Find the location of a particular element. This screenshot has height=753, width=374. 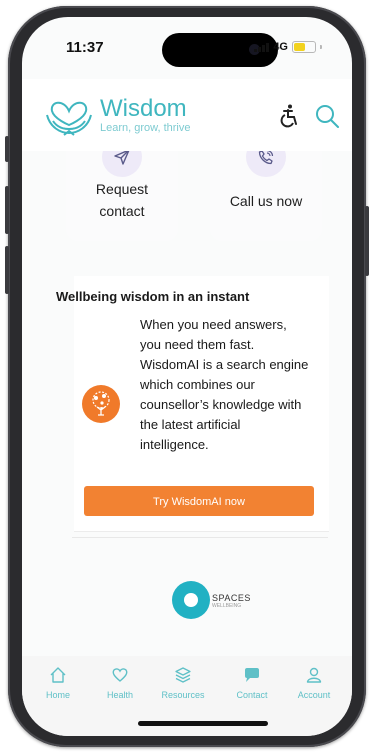

search-icon is located at coordinates (327, 116).